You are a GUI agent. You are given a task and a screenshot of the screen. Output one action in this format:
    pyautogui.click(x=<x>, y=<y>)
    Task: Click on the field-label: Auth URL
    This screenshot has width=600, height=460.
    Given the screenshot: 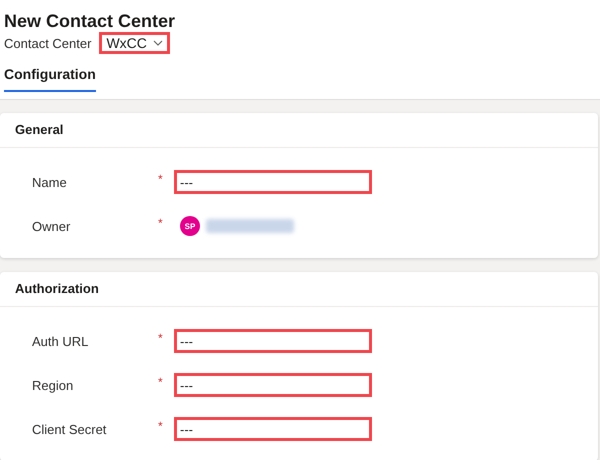 What is the action you would take?
    pyautogui.click(x=60, y=341)
    